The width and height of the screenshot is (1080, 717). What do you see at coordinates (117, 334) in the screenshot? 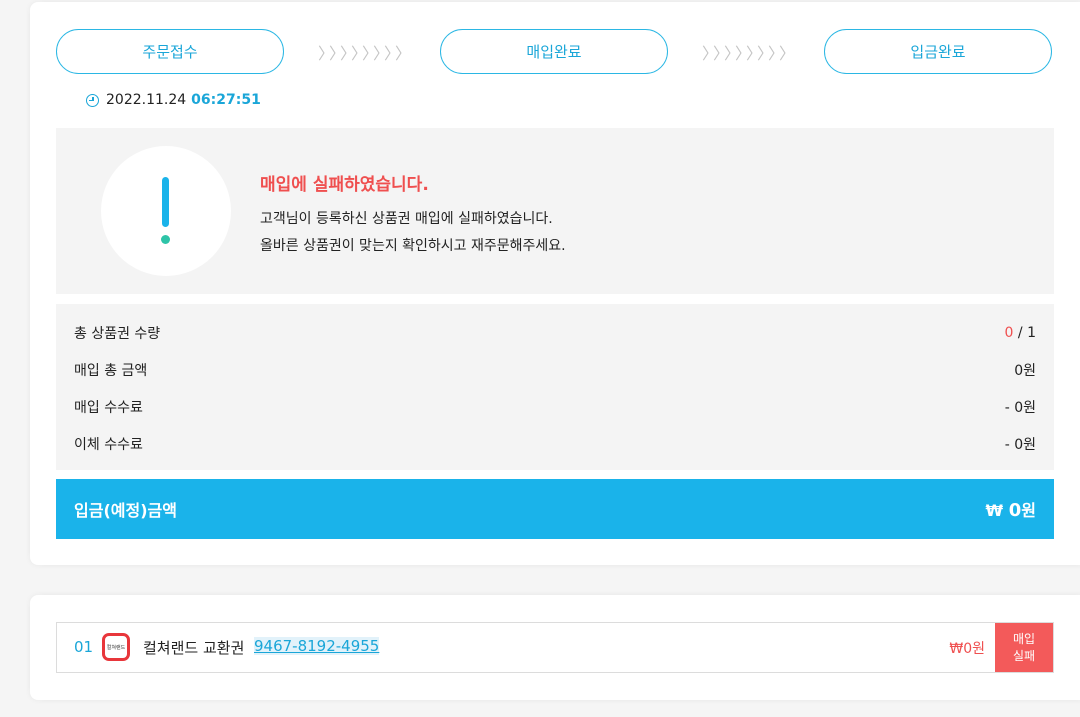
I see `summary-label: 총 상품권 수량` at bounding box center [117, 334].